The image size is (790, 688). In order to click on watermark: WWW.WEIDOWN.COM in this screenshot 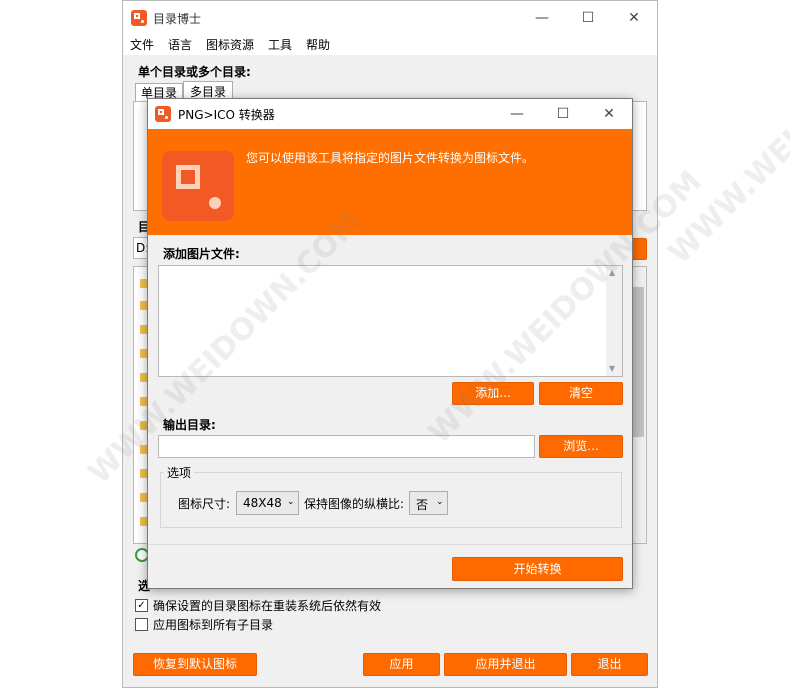, I will do `click(725, 135)`.